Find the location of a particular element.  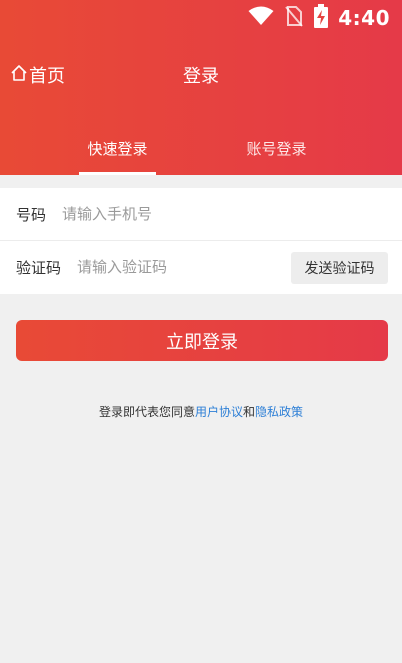

privacy-policy-link: 隐私政策 is located at coordinates (279, 412).